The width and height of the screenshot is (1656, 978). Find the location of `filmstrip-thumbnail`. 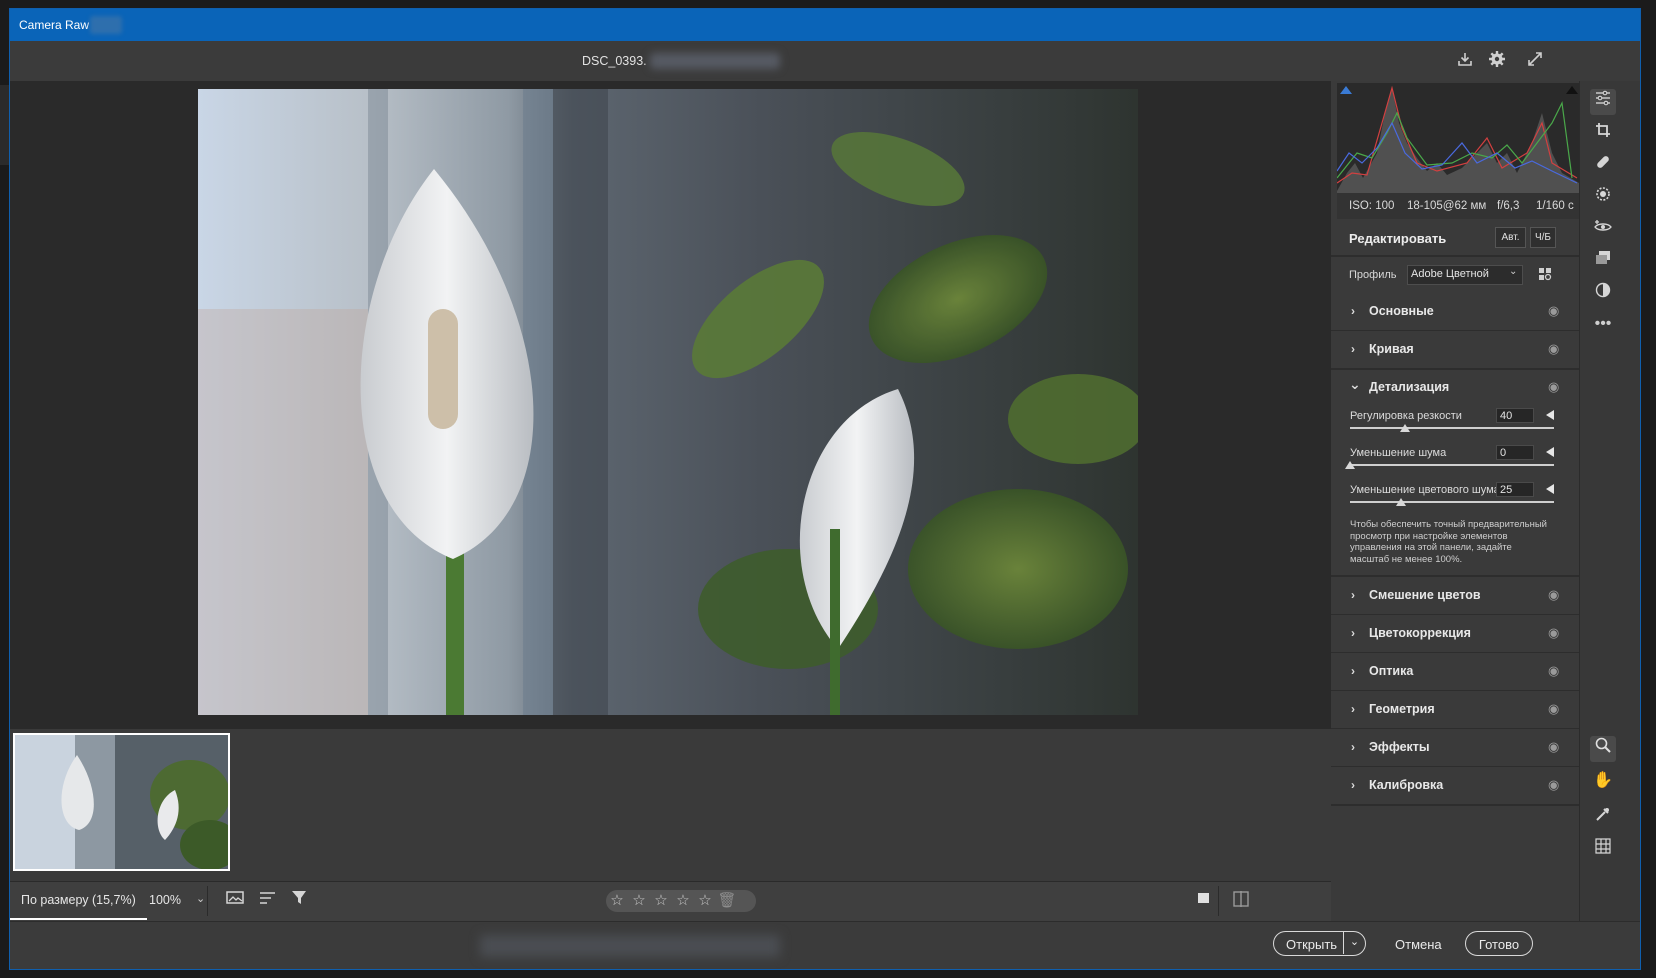

filmstrip-thumbnail is located at coordinates (121, 802).